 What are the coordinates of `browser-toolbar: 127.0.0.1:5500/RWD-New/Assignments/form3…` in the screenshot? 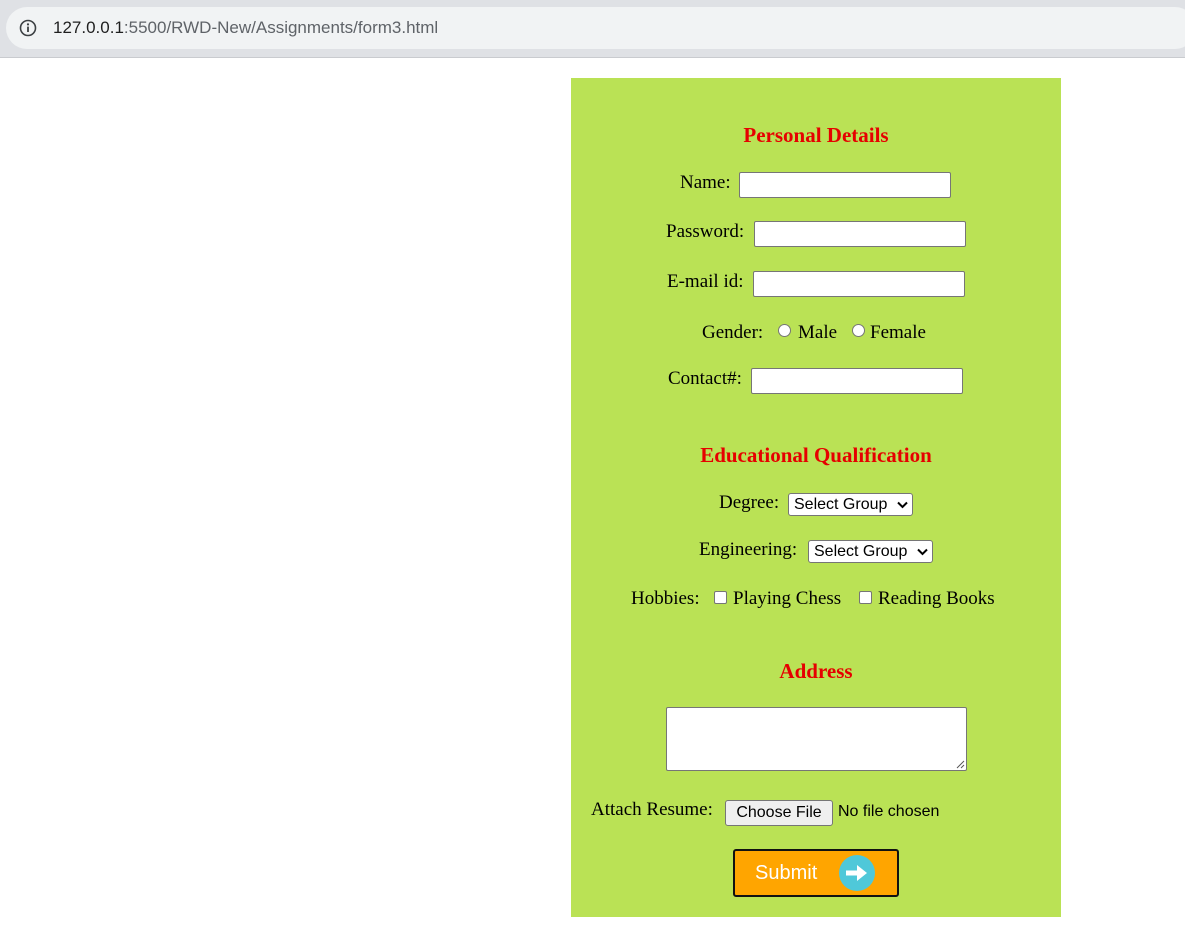 It's located at (592, 29).